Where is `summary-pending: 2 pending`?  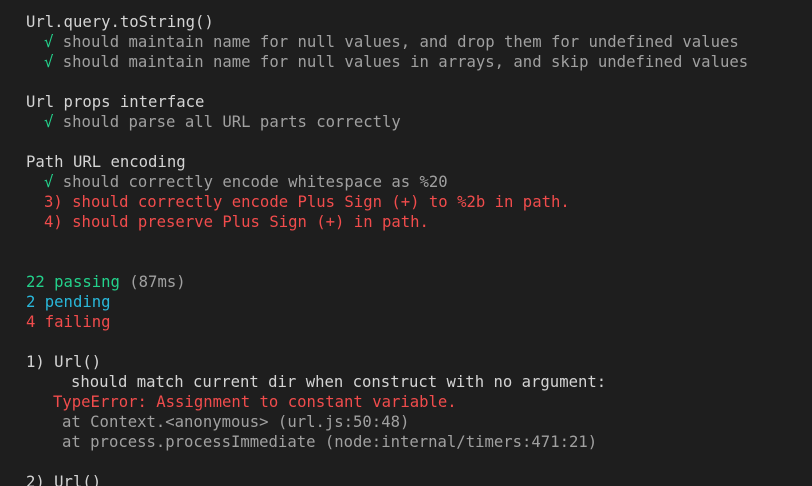
summary-pending: 2 pending is located at coordinates (68, 302).